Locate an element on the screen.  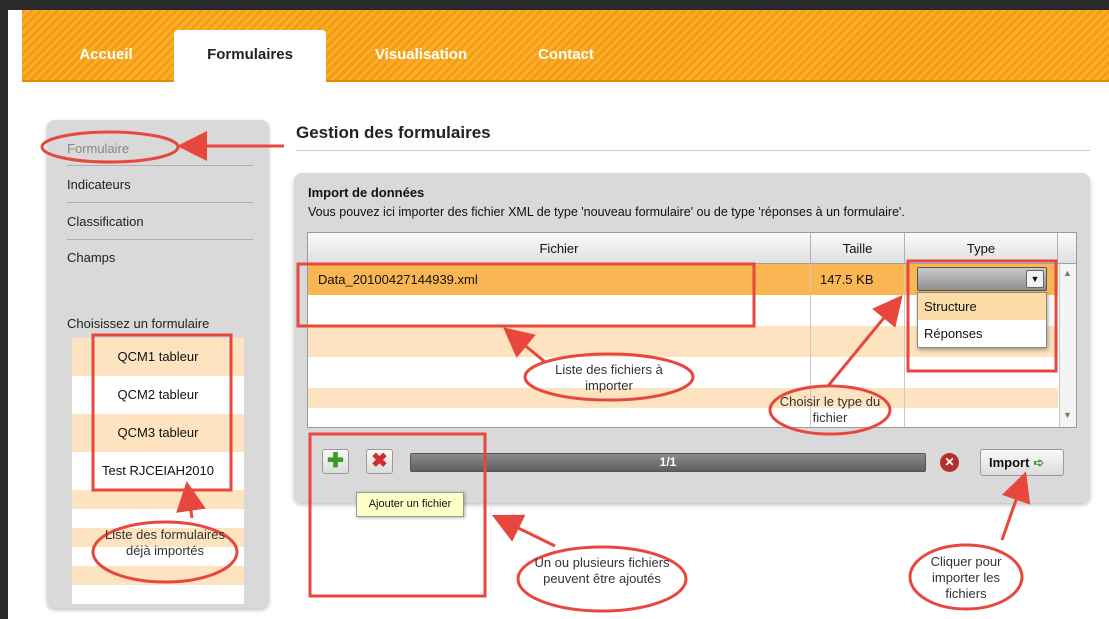
form-list-item: QCM2 tableur is located at coordinates (158, 395).